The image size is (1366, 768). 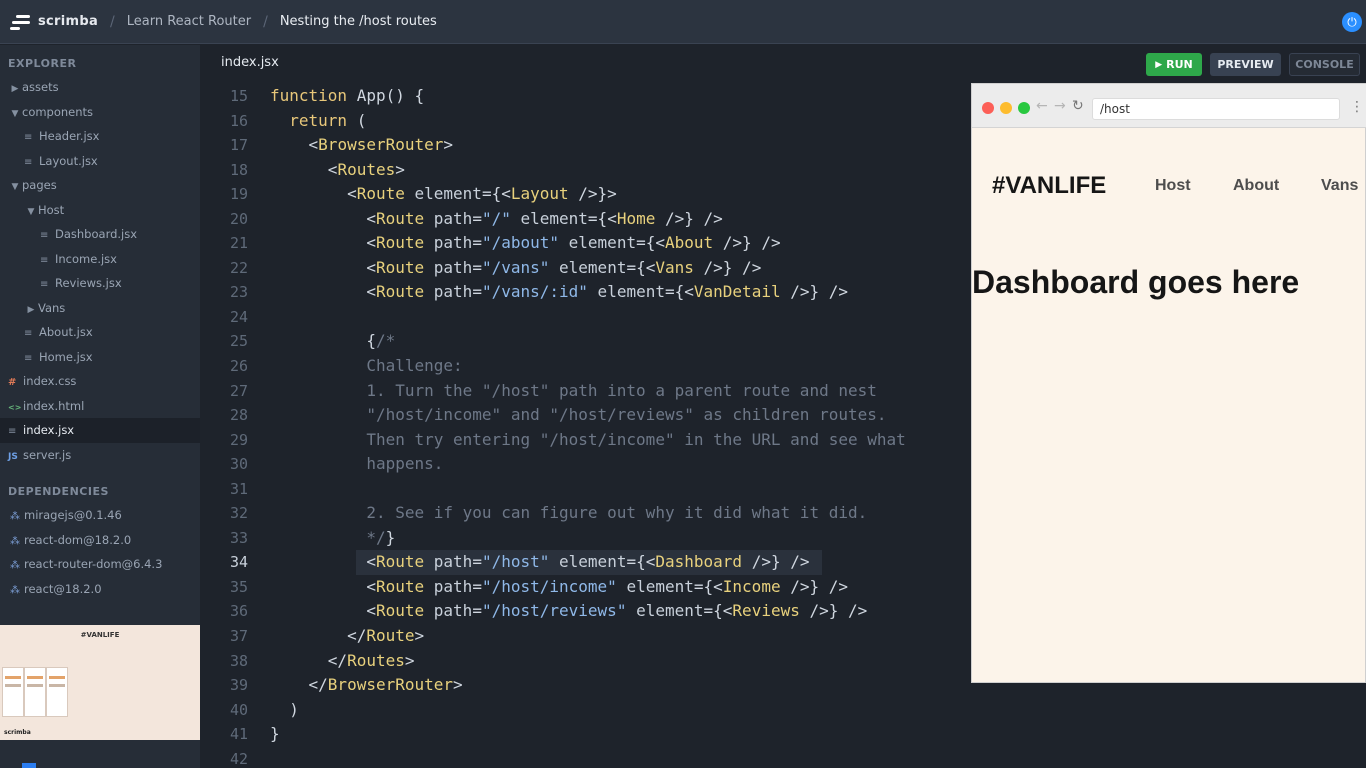 What do you see at coordinates (585, 685) in the screenshot?
I see `code-line: 39 </BrowserRouter>` at bounding box center [585, 685].